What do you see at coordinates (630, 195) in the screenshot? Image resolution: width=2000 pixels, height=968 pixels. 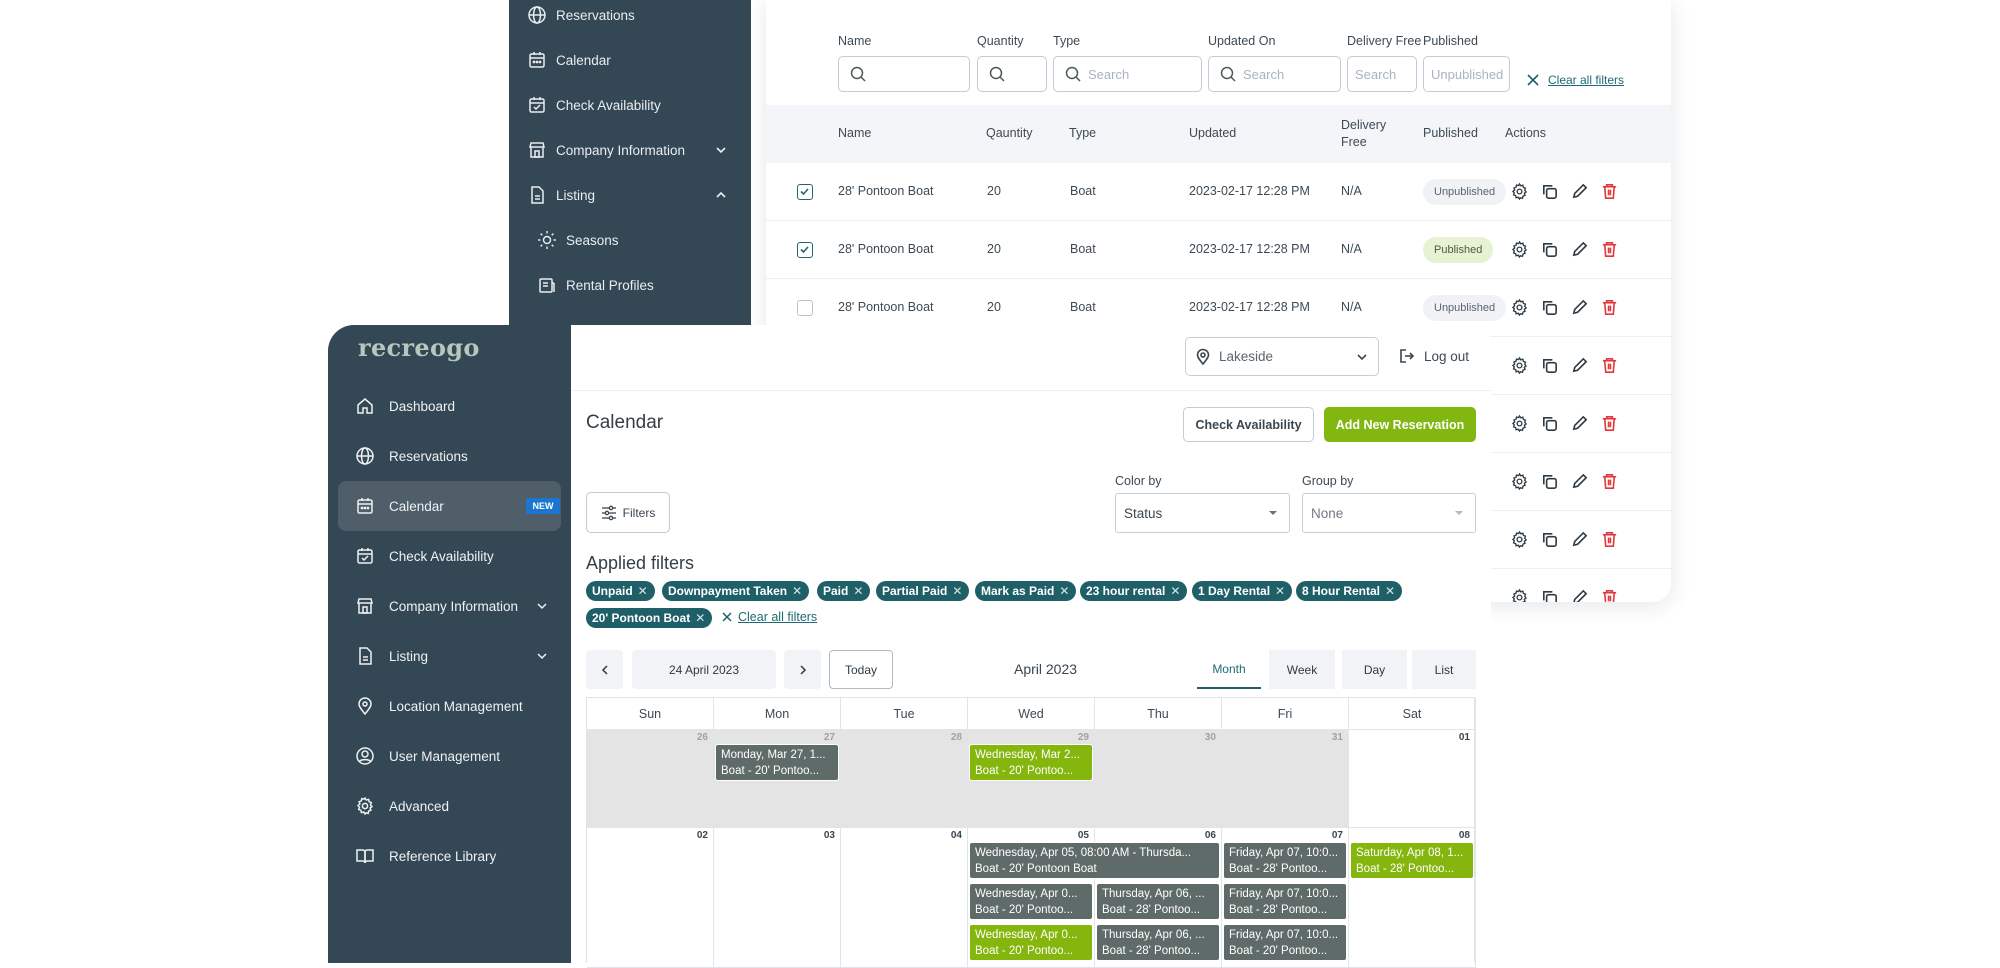 I see `back-sidebar-item-listing: Listing` at bounding box center [630, 195].